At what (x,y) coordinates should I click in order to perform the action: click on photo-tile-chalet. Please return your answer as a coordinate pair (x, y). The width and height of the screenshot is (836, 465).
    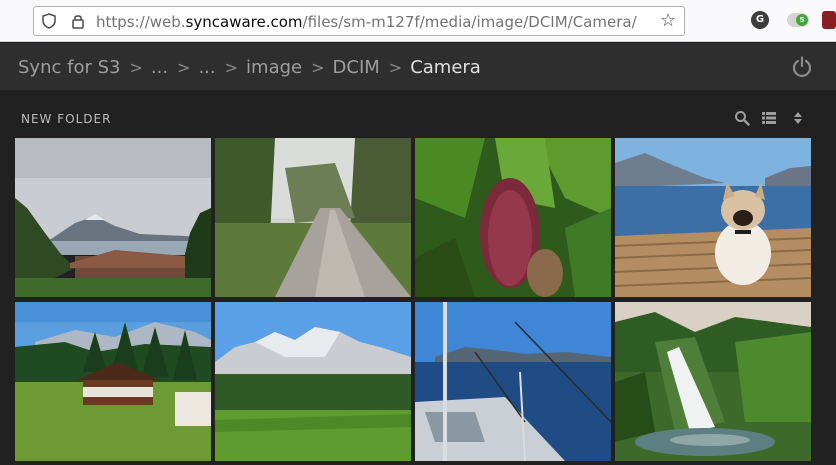
    Looking at the image, I should click on (113, 381).